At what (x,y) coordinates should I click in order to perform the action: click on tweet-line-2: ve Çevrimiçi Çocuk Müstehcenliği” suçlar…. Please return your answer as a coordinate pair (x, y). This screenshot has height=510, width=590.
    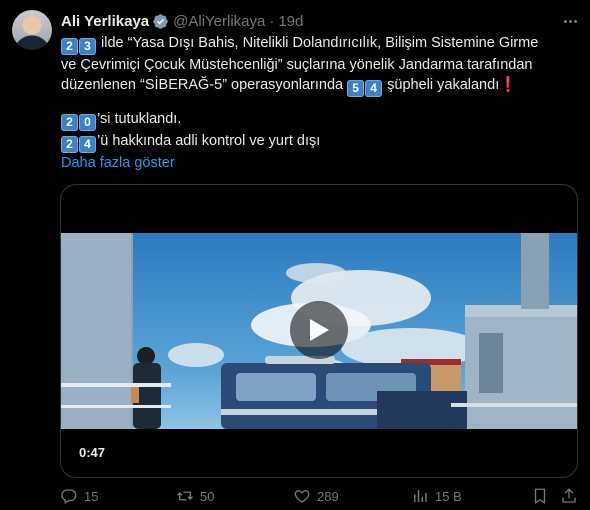
    Looking at the image, I should click on (297, 65).